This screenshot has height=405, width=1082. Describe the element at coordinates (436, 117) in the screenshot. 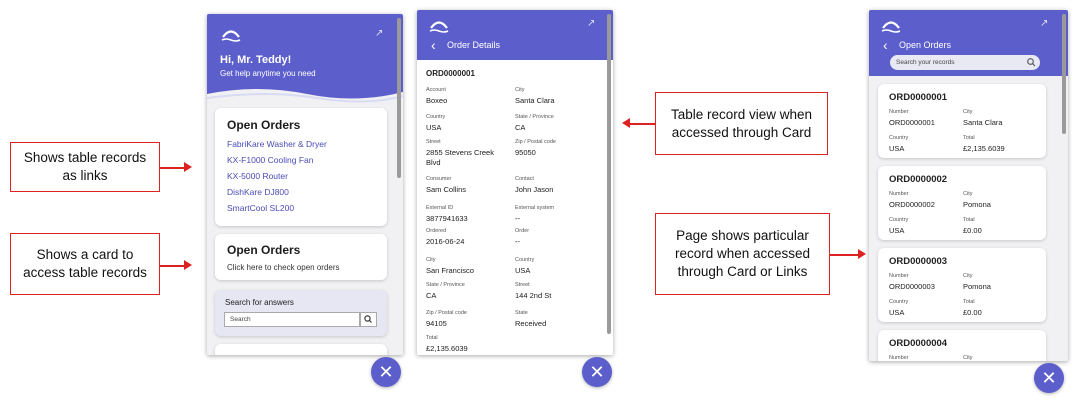

I see `detail-label: Country` at that location.